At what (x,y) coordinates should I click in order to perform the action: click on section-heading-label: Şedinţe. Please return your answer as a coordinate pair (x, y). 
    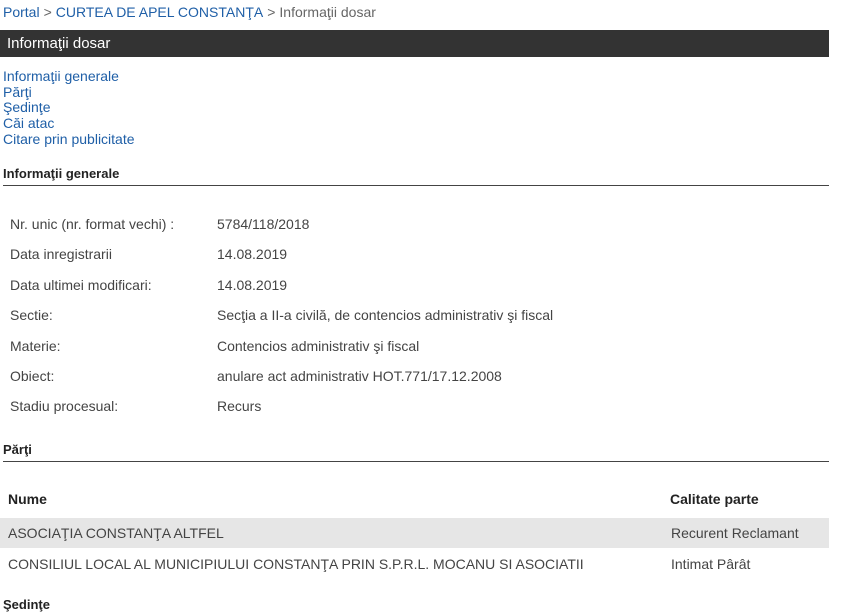
    Looking at the image, I should click on (26, 604).